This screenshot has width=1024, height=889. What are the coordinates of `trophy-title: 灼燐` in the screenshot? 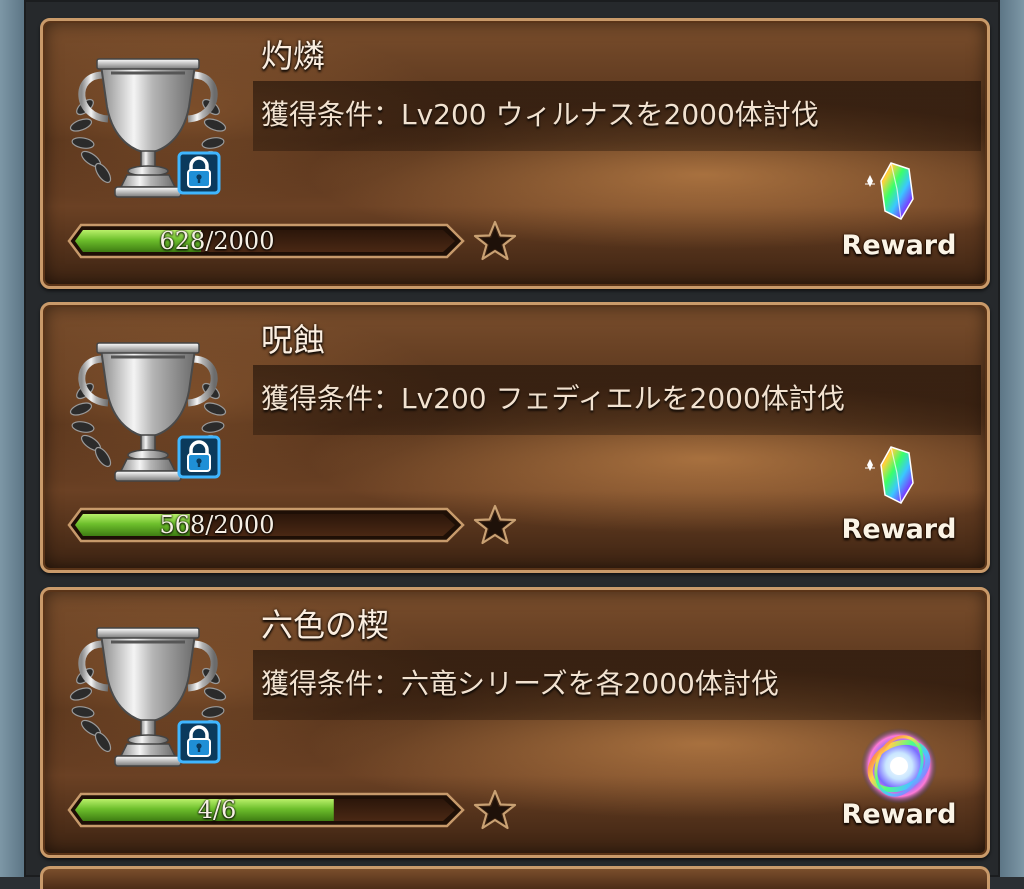 It's located at (293, 56).